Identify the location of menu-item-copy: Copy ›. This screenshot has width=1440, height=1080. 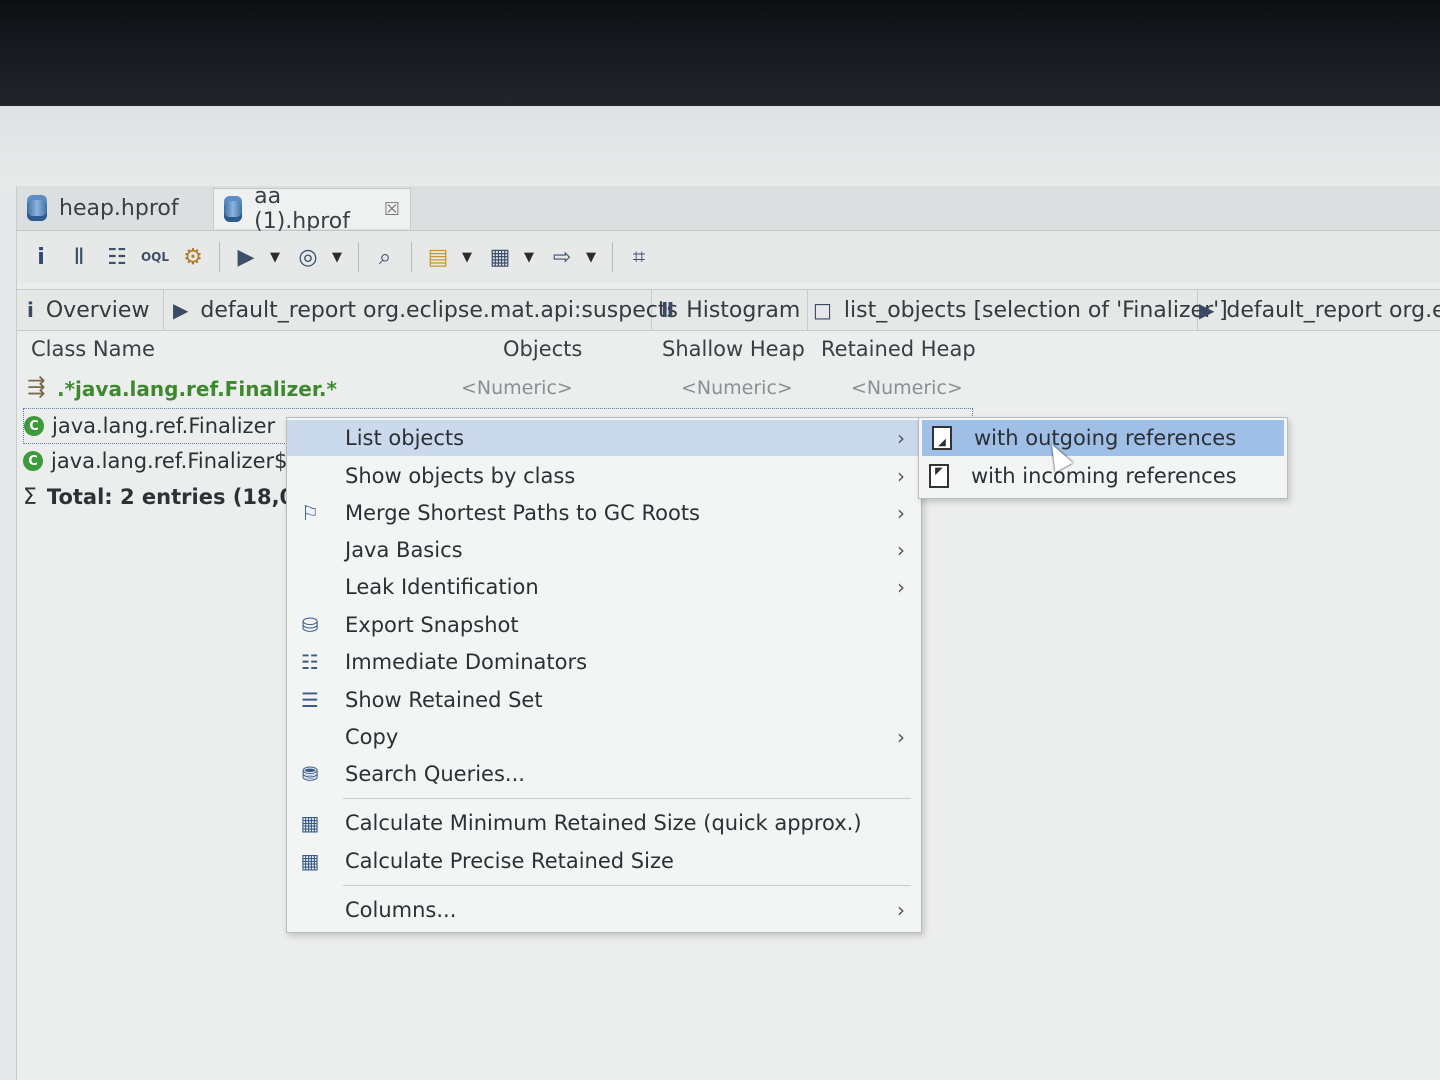
(604, 737).